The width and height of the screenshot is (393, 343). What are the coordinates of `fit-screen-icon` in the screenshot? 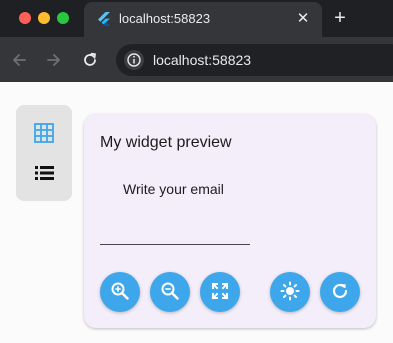 It's located at (220, 292).